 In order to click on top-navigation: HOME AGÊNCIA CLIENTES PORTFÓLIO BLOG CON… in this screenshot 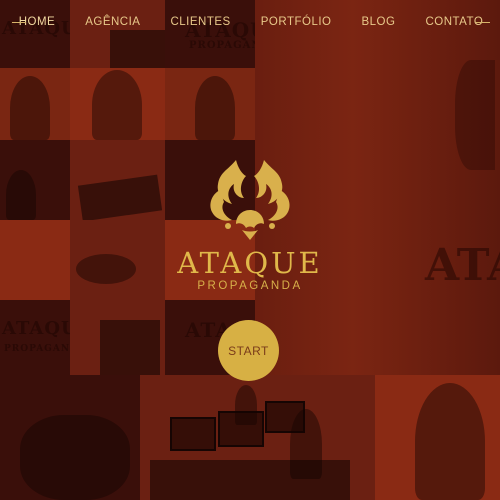, I will do `click(250, 22)`.